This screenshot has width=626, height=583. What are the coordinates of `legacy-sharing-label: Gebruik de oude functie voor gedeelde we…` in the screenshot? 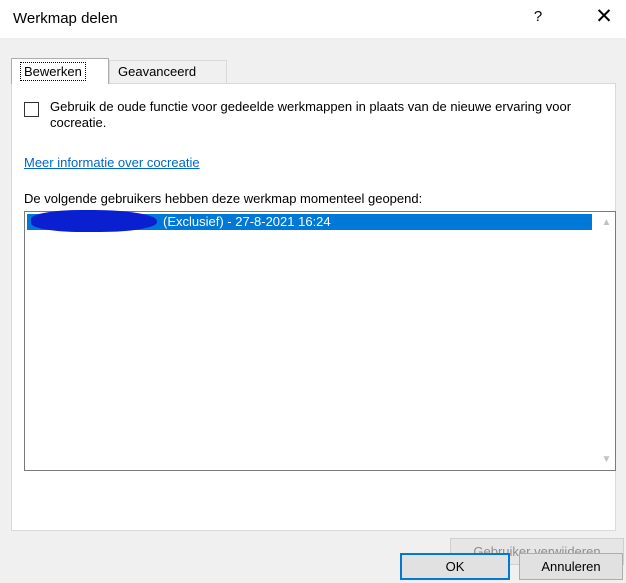 It's located at (320, 115).